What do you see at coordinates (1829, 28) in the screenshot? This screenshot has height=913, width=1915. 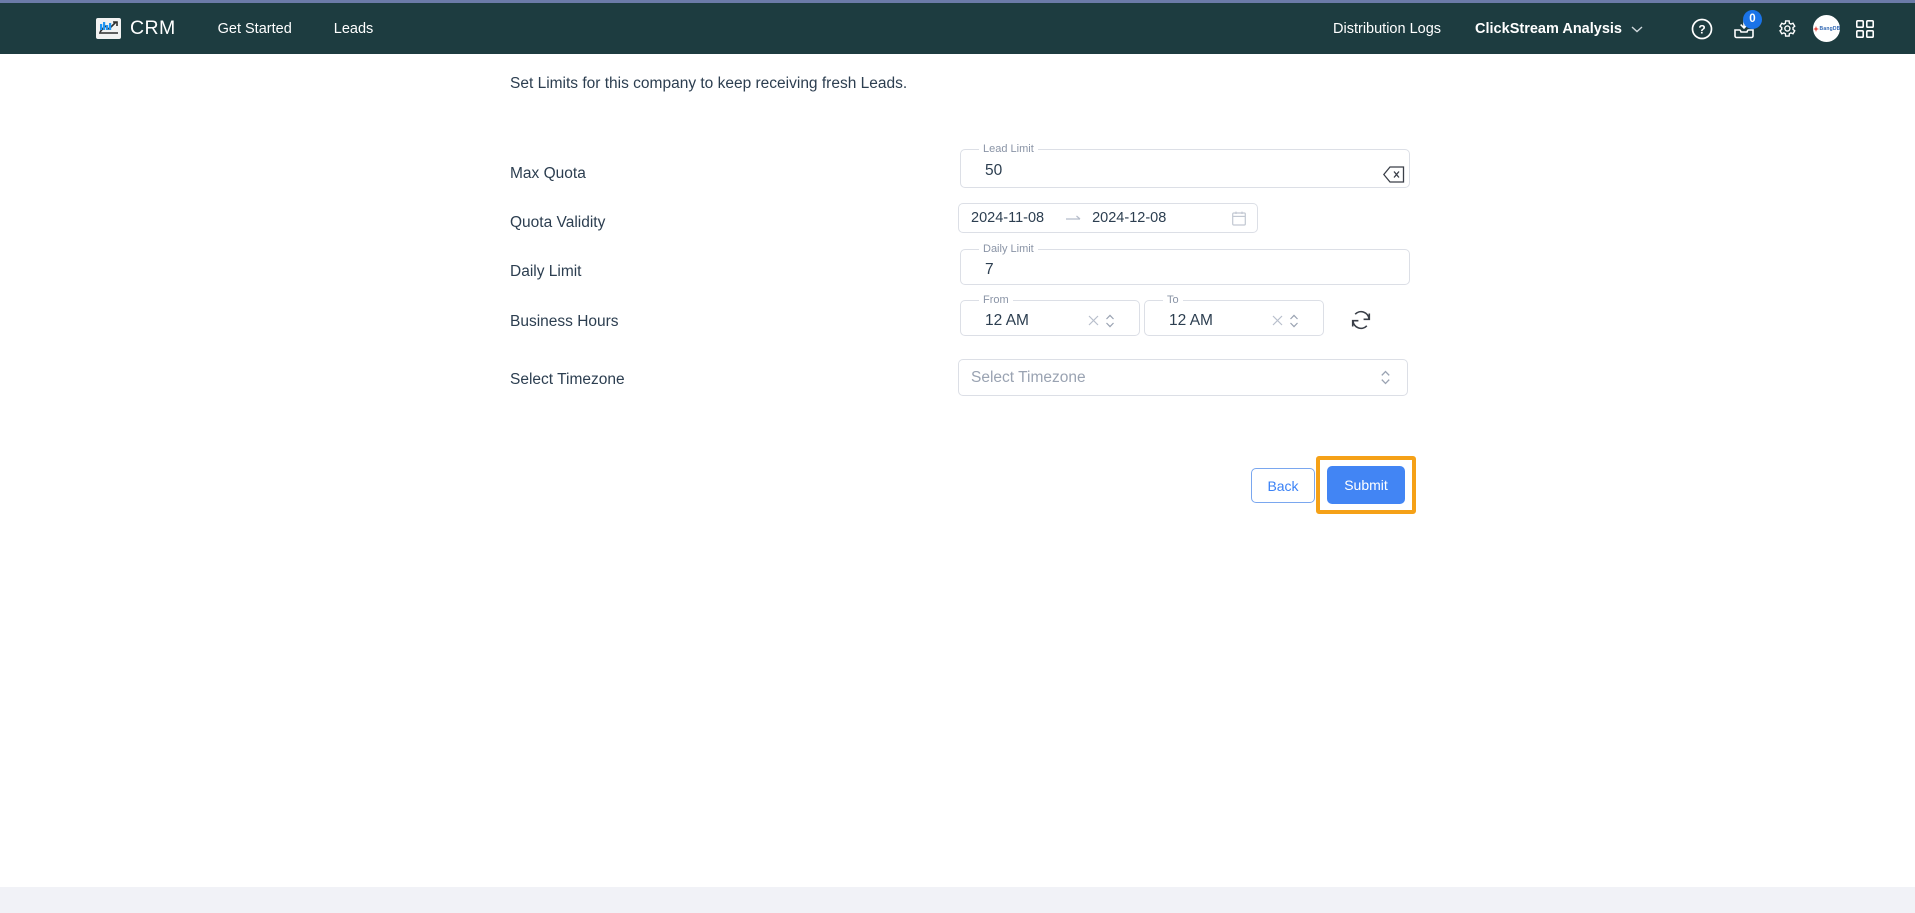 I see `avatar-label: BangDB` at bounding box center [1829, 28].